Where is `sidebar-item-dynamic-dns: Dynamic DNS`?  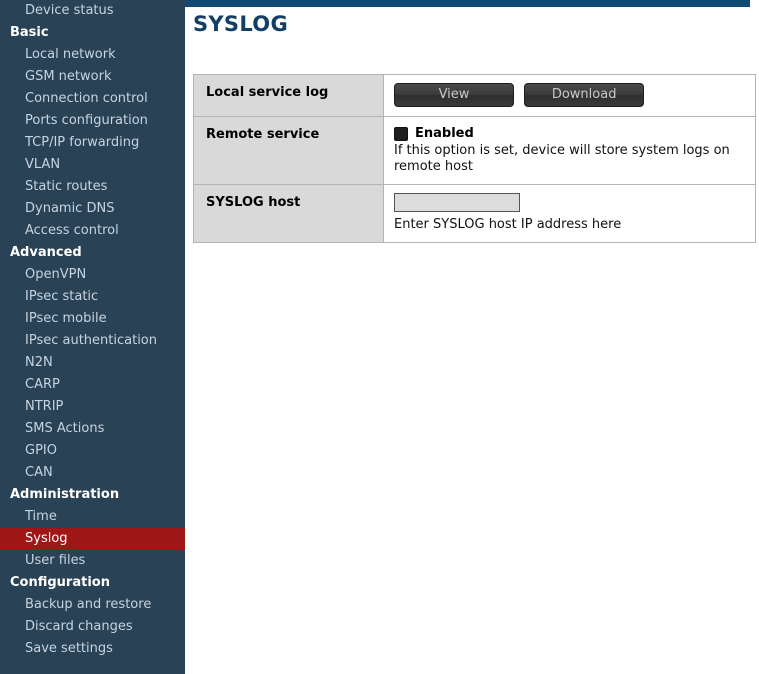 sidebar-item-dynamic-dns: Dynamic DNS is located at coordinates (92, 209).